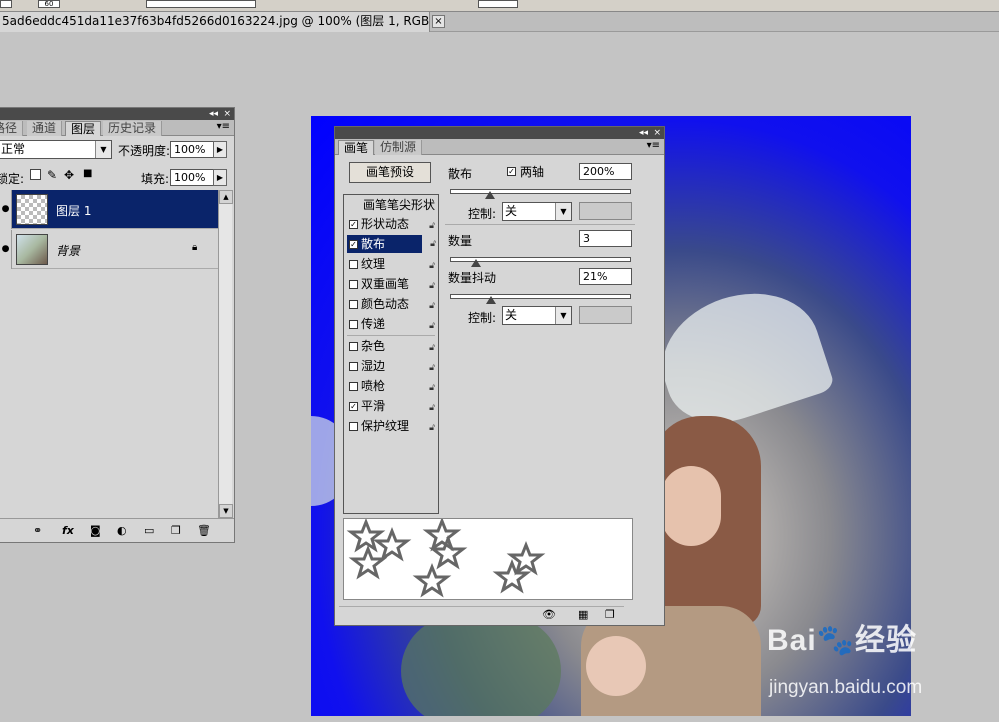 The image size is (999, 722). What do you see at coordinates (583, 614) in the screenshot?
I see `grid-icon: ▦` at bounding box center [583, 614].